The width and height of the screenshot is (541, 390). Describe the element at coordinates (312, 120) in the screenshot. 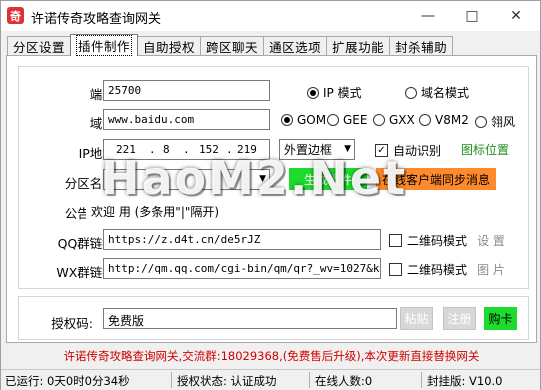

I see `engine-label: GOM` at that location.